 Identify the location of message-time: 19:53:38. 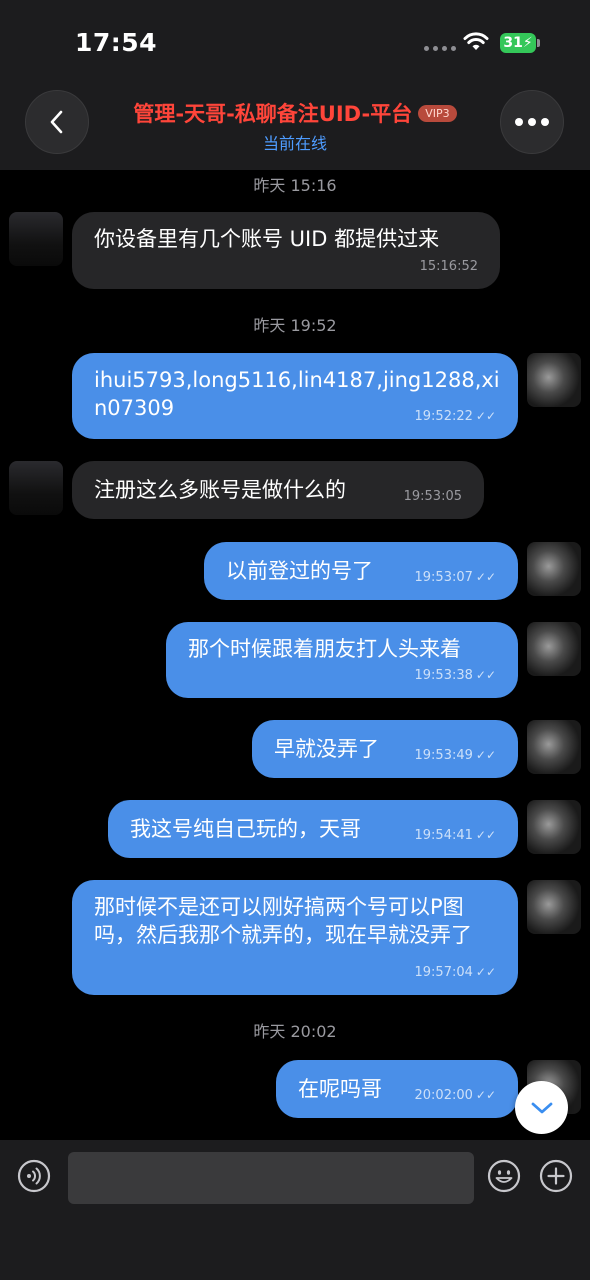
(443, 675).